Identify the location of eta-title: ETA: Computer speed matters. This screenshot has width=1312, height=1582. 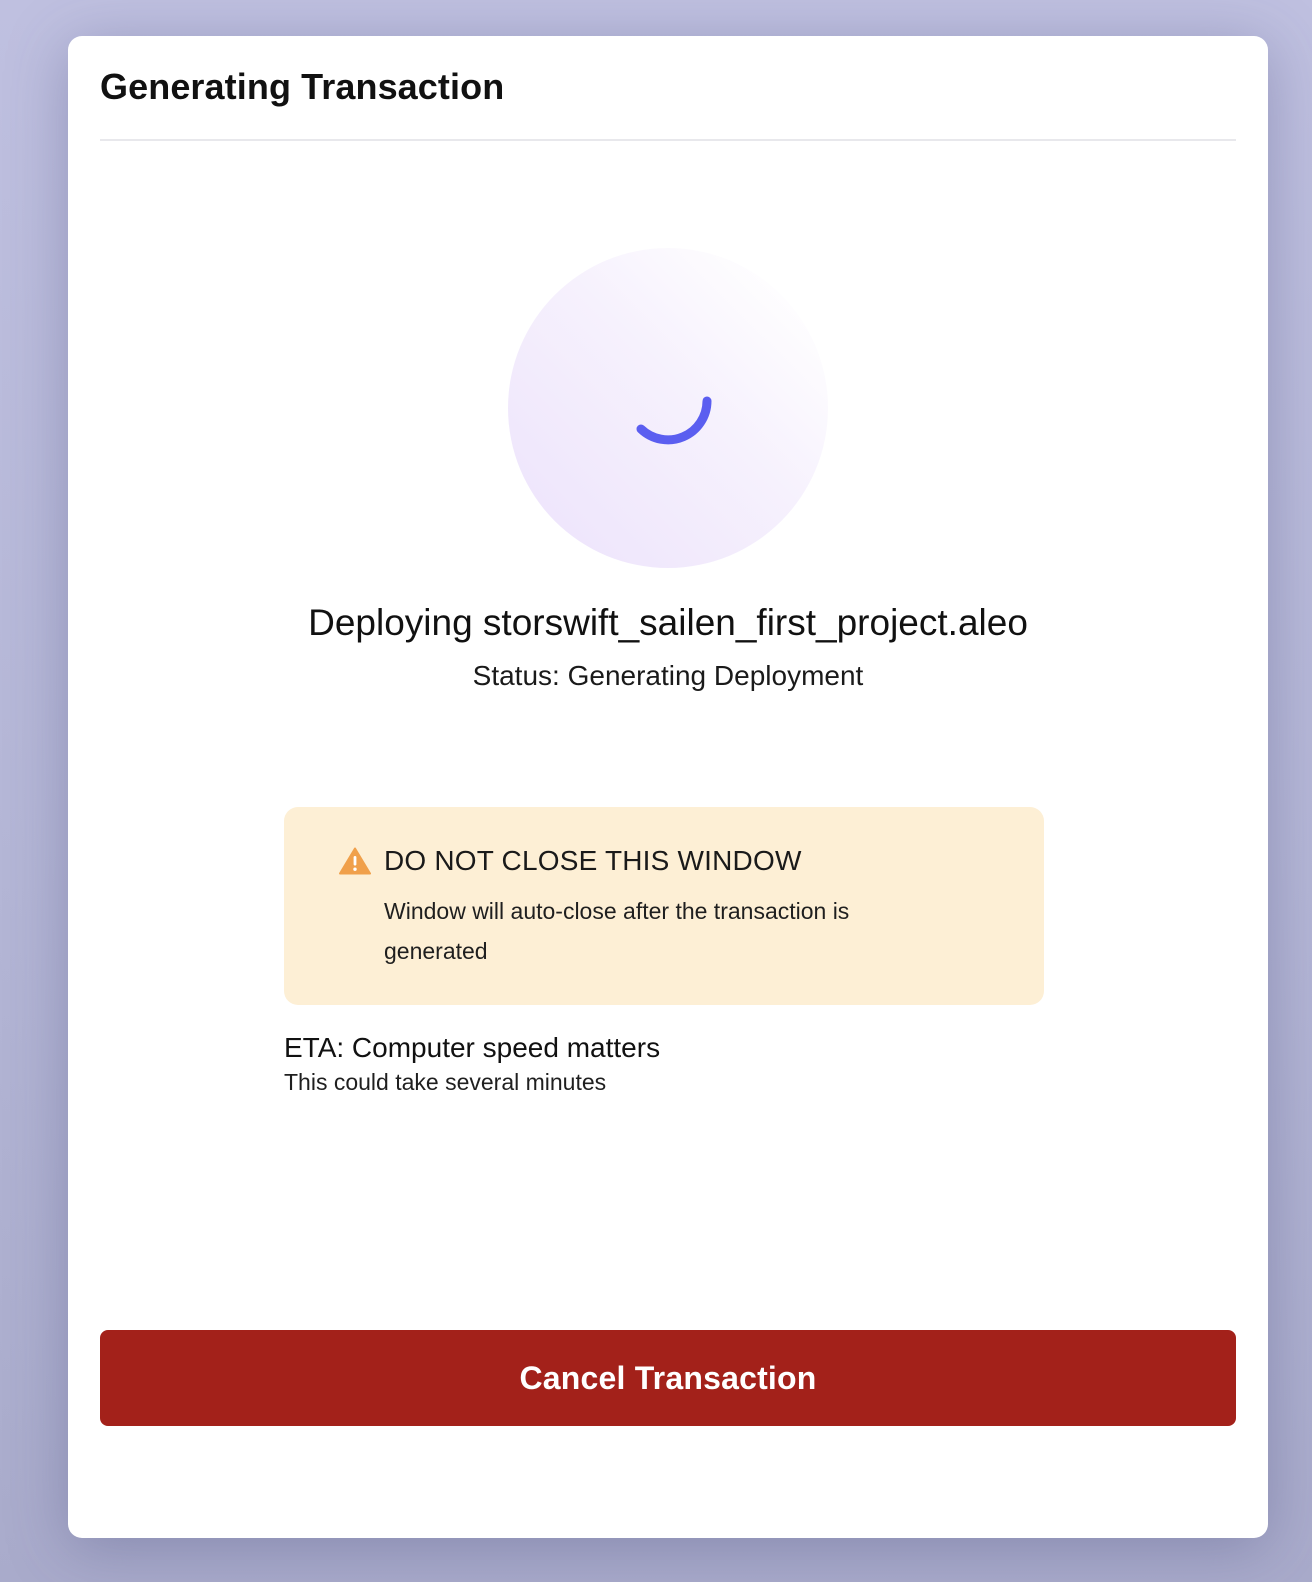
(472, 1047).